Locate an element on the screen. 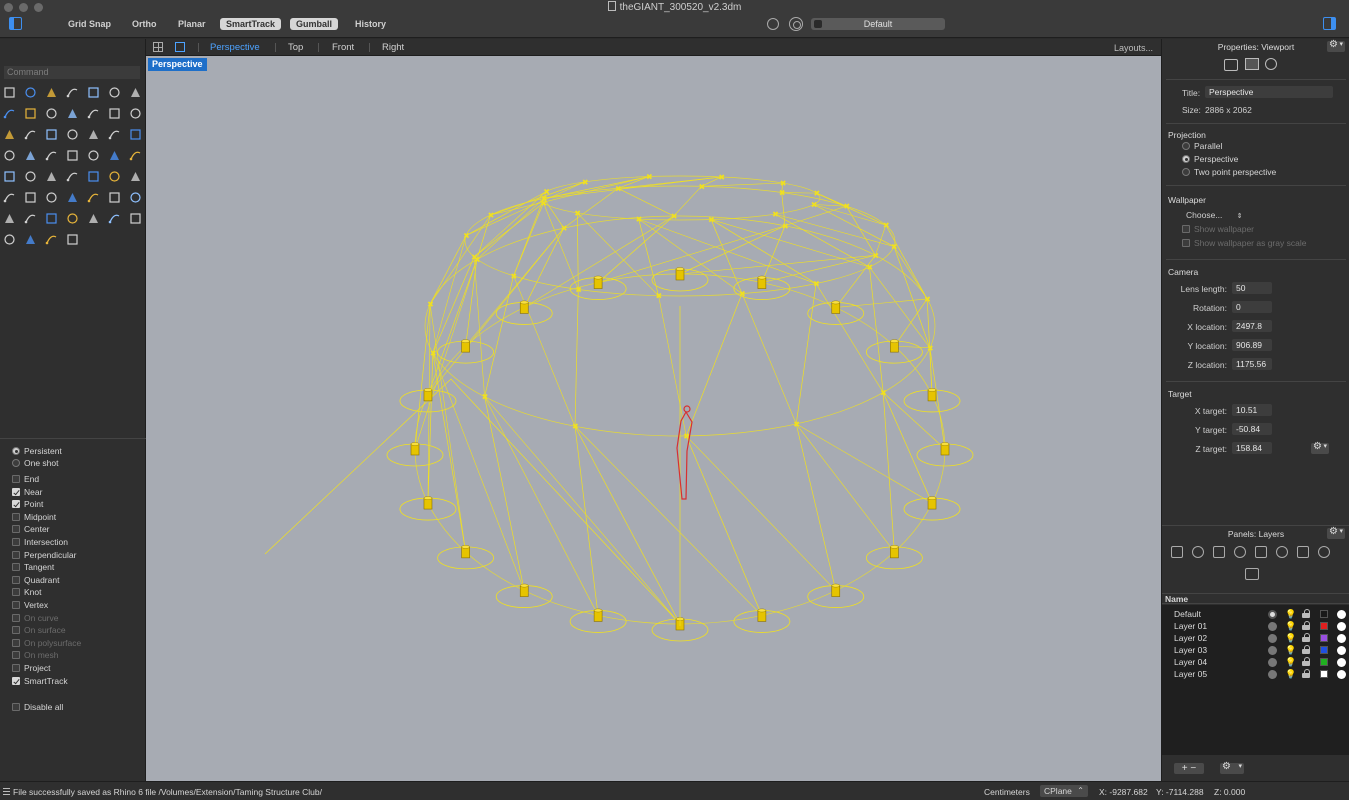  block-icon is located at coordinates (72, 176).